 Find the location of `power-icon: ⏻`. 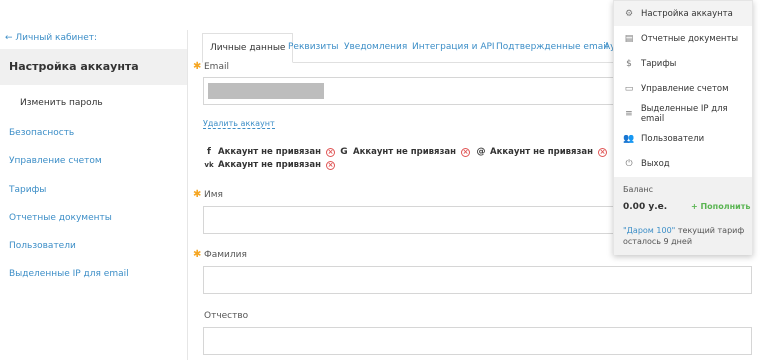

power-icon: ⏻ is located at coordinates (629, 163).